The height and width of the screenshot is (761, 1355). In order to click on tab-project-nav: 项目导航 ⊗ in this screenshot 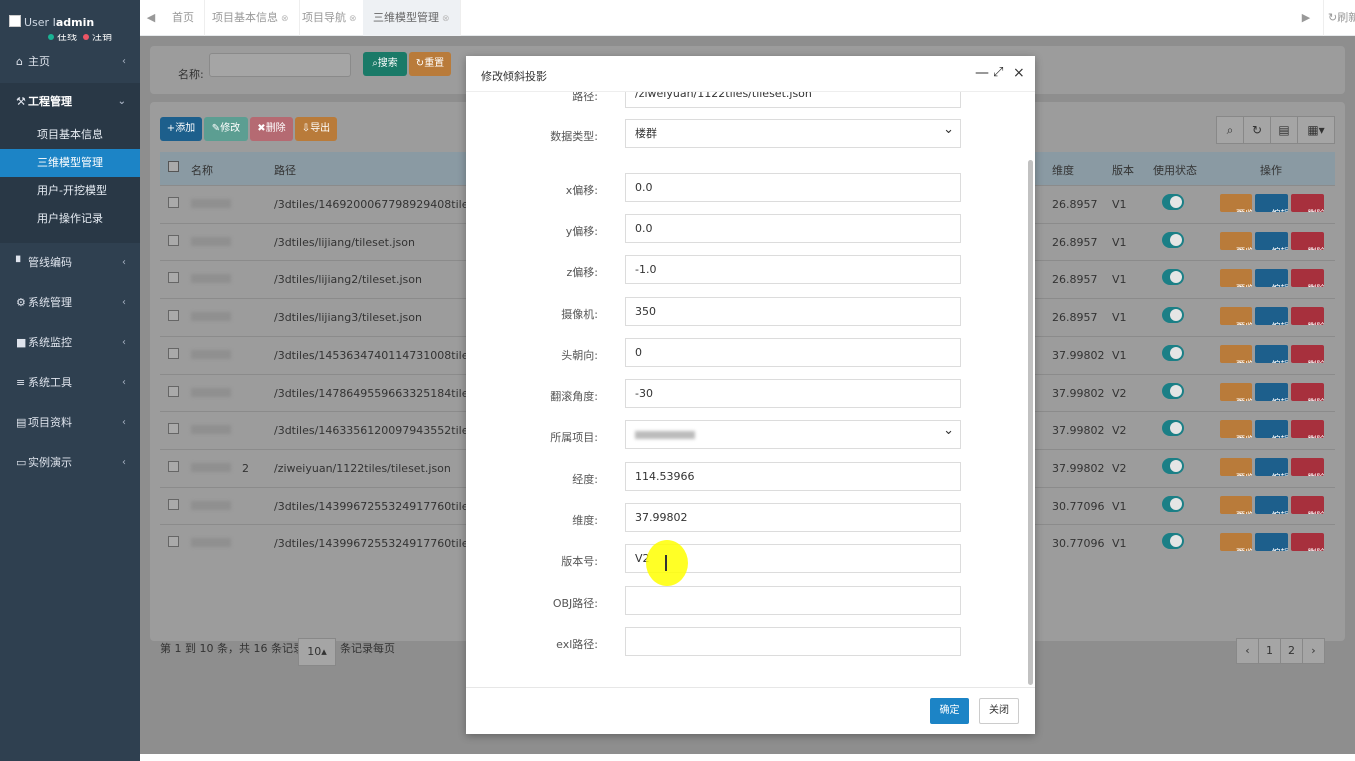, I will do `click(330, 18)`.